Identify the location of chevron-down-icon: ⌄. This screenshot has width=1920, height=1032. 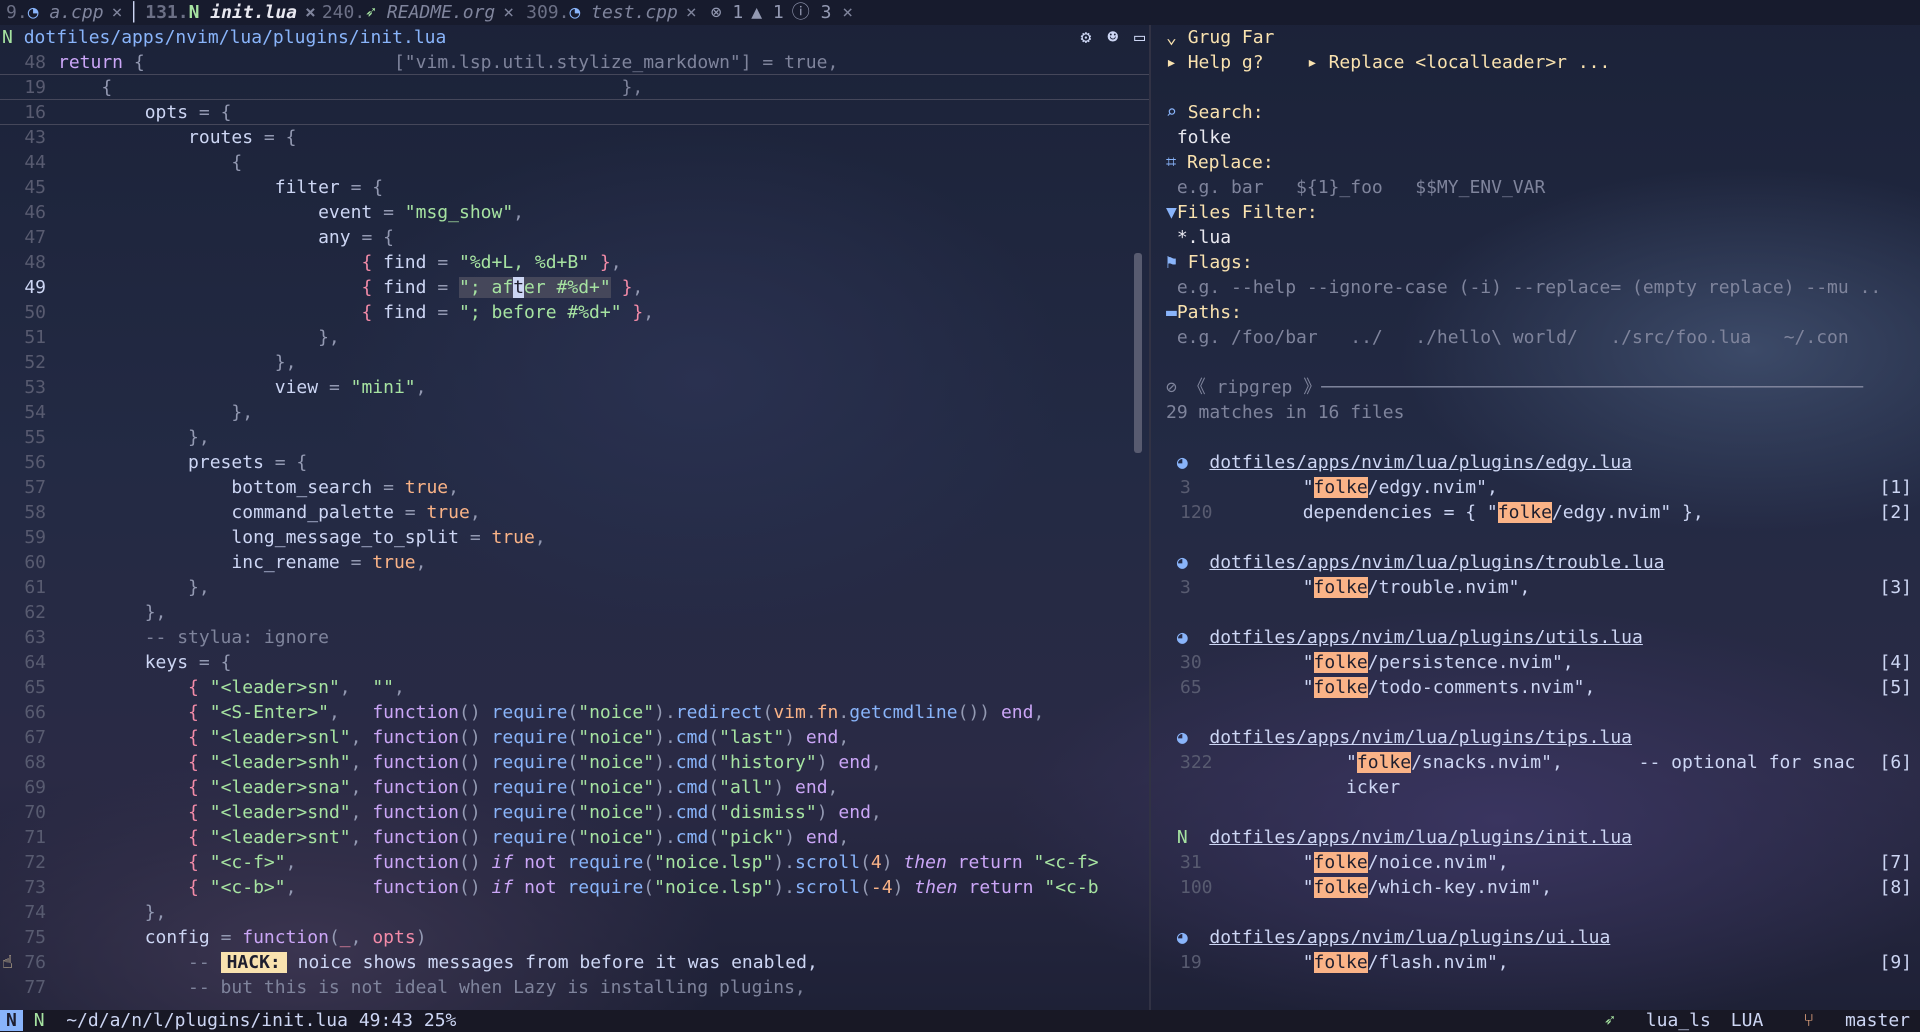
(1171, 37).